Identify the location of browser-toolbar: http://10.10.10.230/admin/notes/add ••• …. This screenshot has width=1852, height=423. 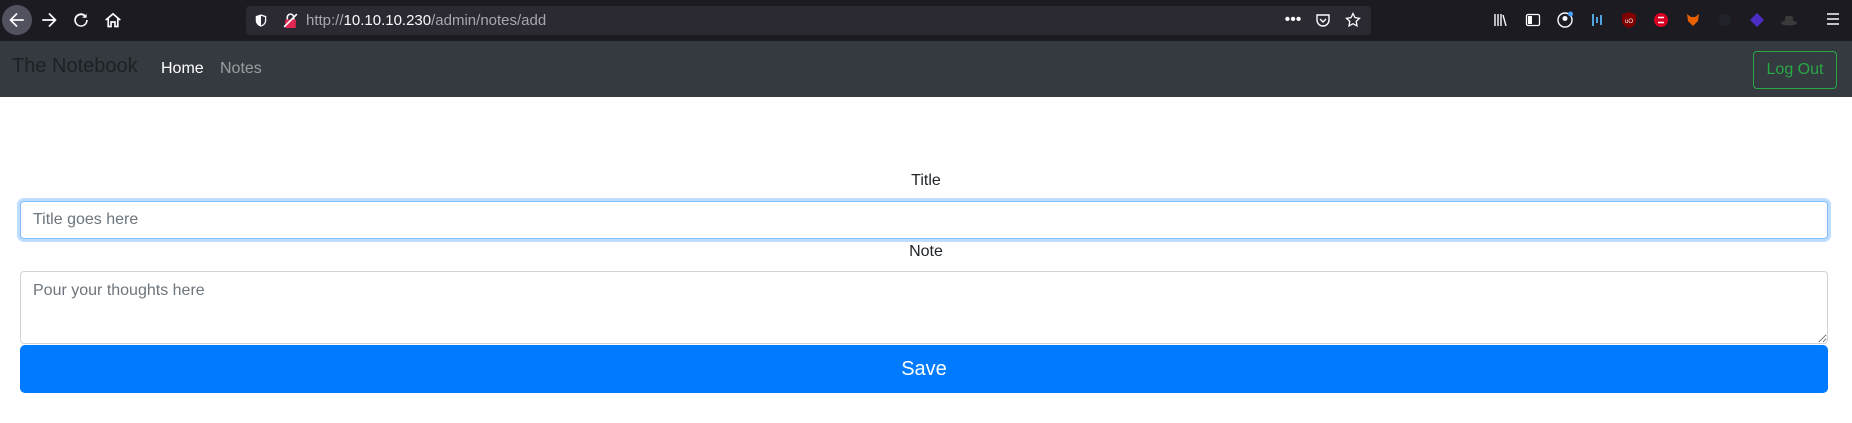
(926, 20).